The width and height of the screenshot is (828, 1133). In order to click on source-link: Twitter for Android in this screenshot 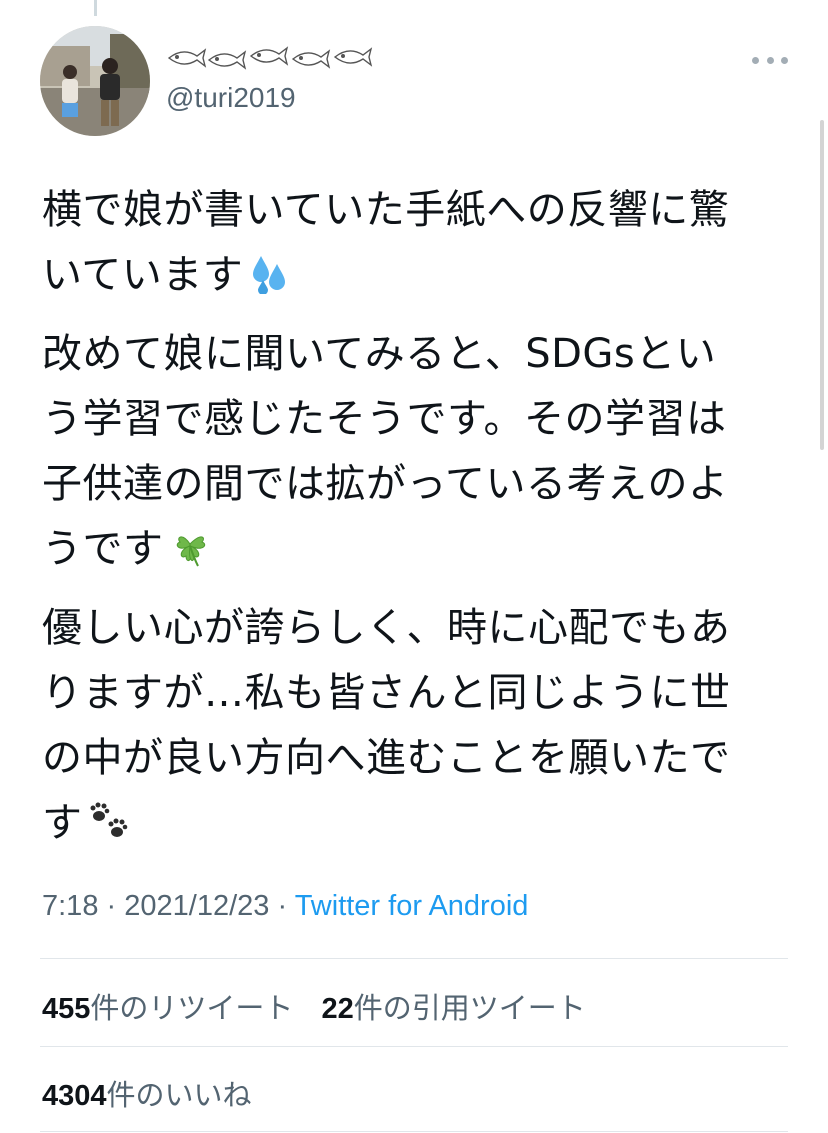, I will do `click(412, 906)`.